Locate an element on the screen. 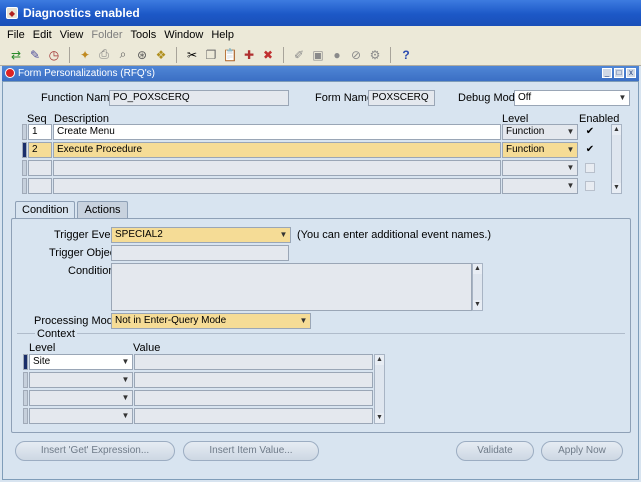 The width and height of the screenshot is (641, 482). condition-textarea is located at coordinates (291, 287).